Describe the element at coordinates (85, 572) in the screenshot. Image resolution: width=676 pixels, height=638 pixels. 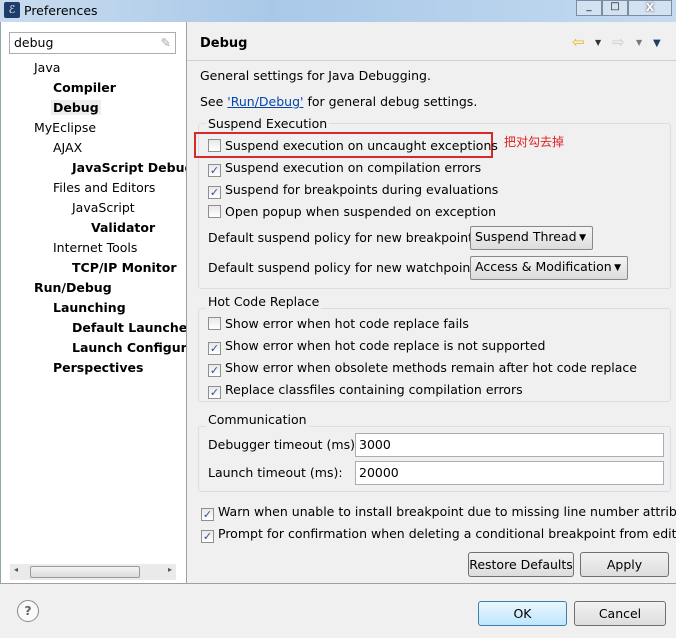
I see `scrollbar-thumb` at that location.